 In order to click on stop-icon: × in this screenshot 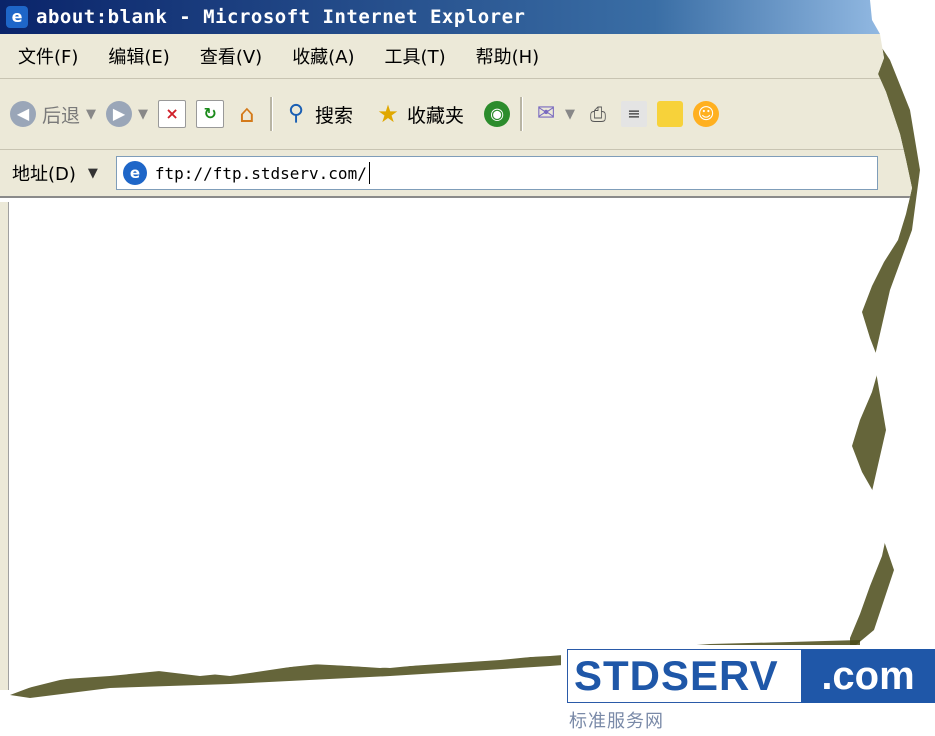, I will do `click(172, 114)`.